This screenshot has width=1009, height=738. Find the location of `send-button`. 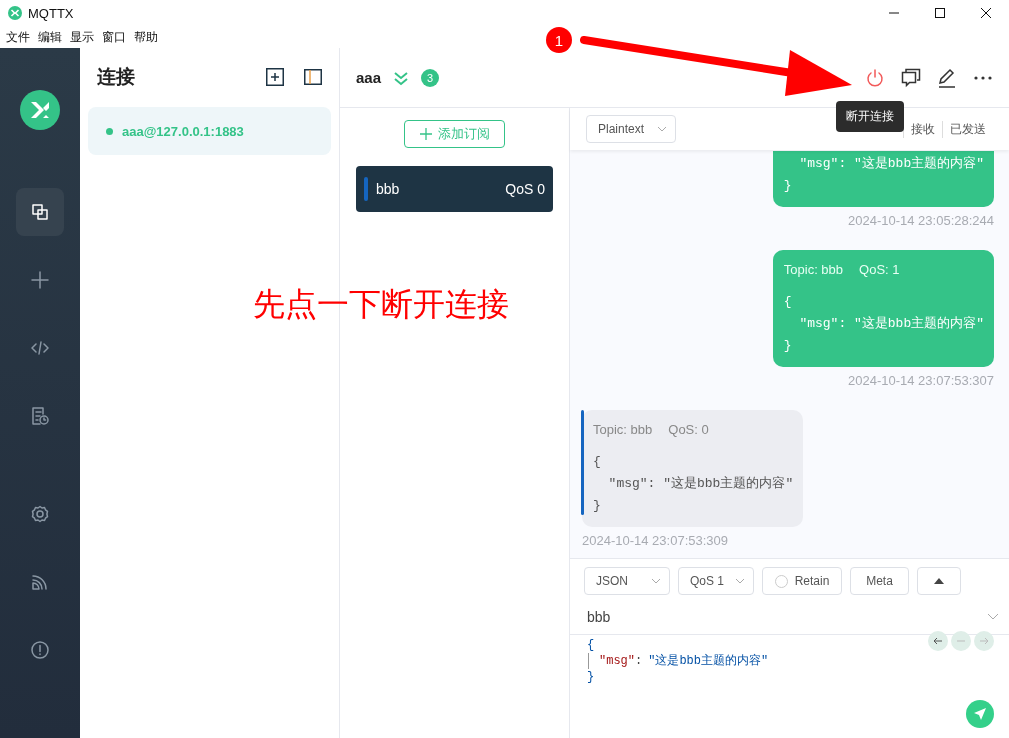

send-button is located at coordinates (980, 714).